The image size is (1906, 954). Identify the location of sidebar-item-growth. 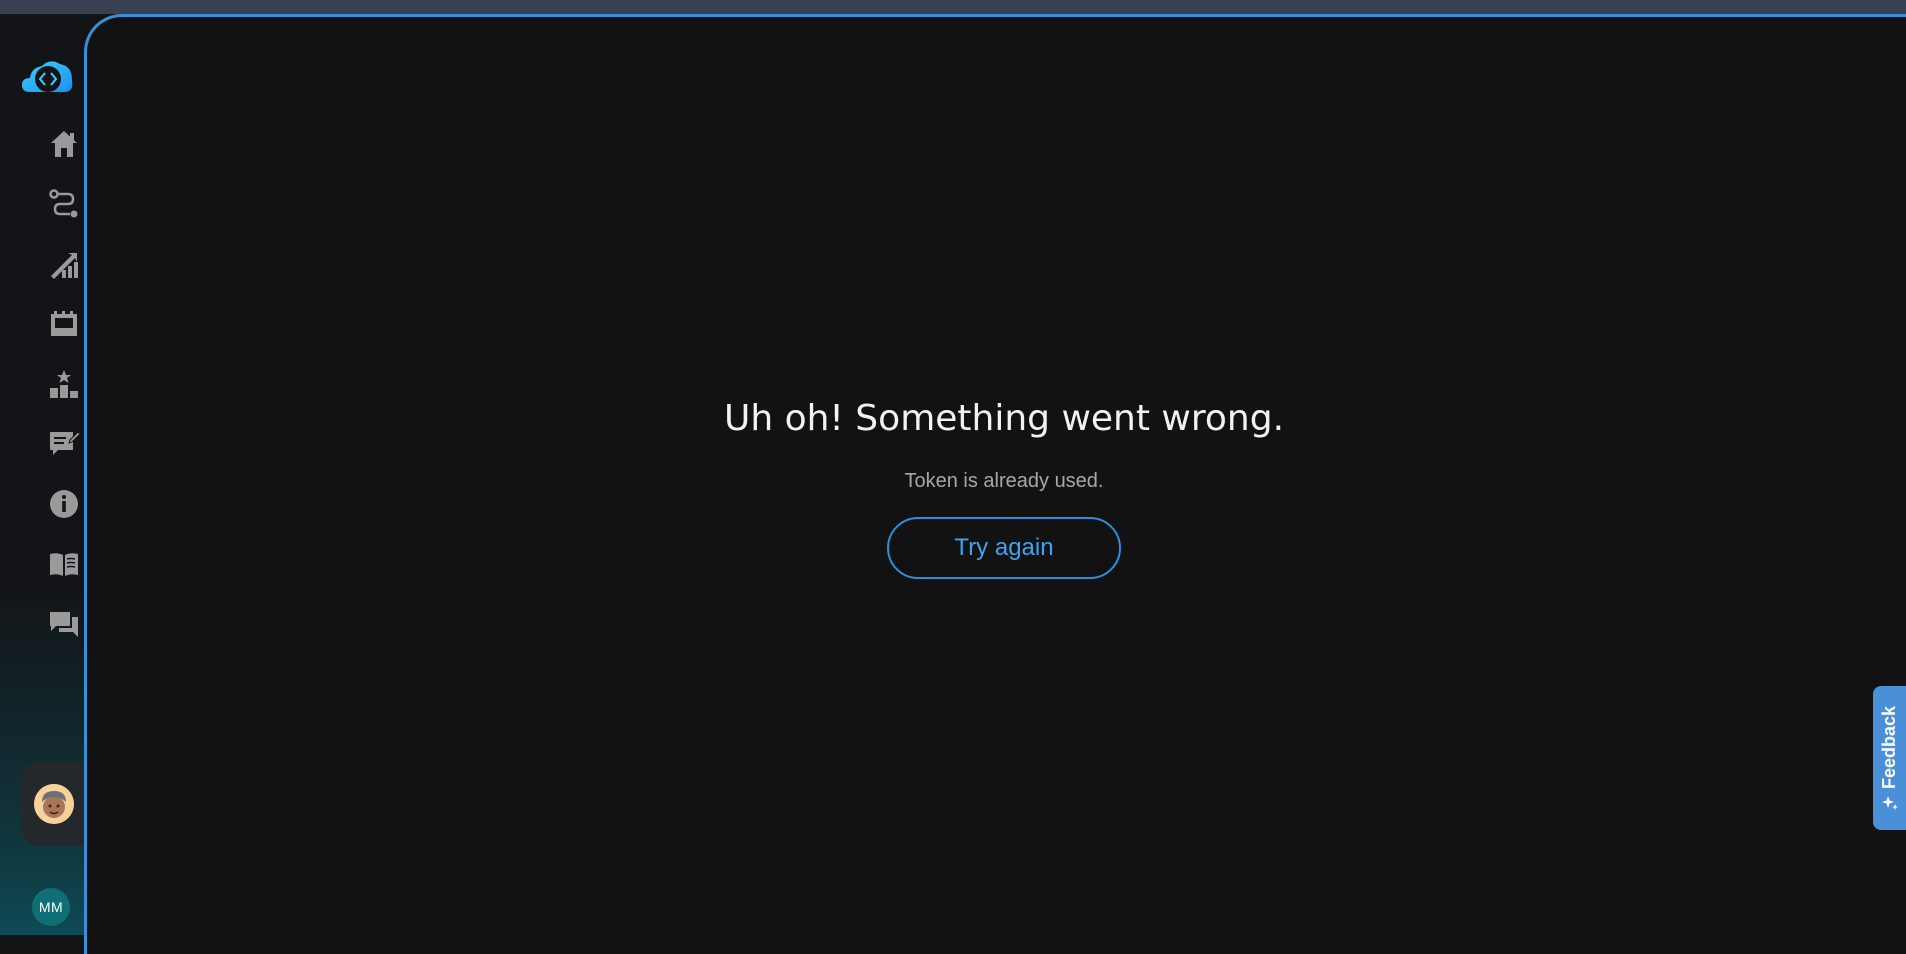
(64, 264).